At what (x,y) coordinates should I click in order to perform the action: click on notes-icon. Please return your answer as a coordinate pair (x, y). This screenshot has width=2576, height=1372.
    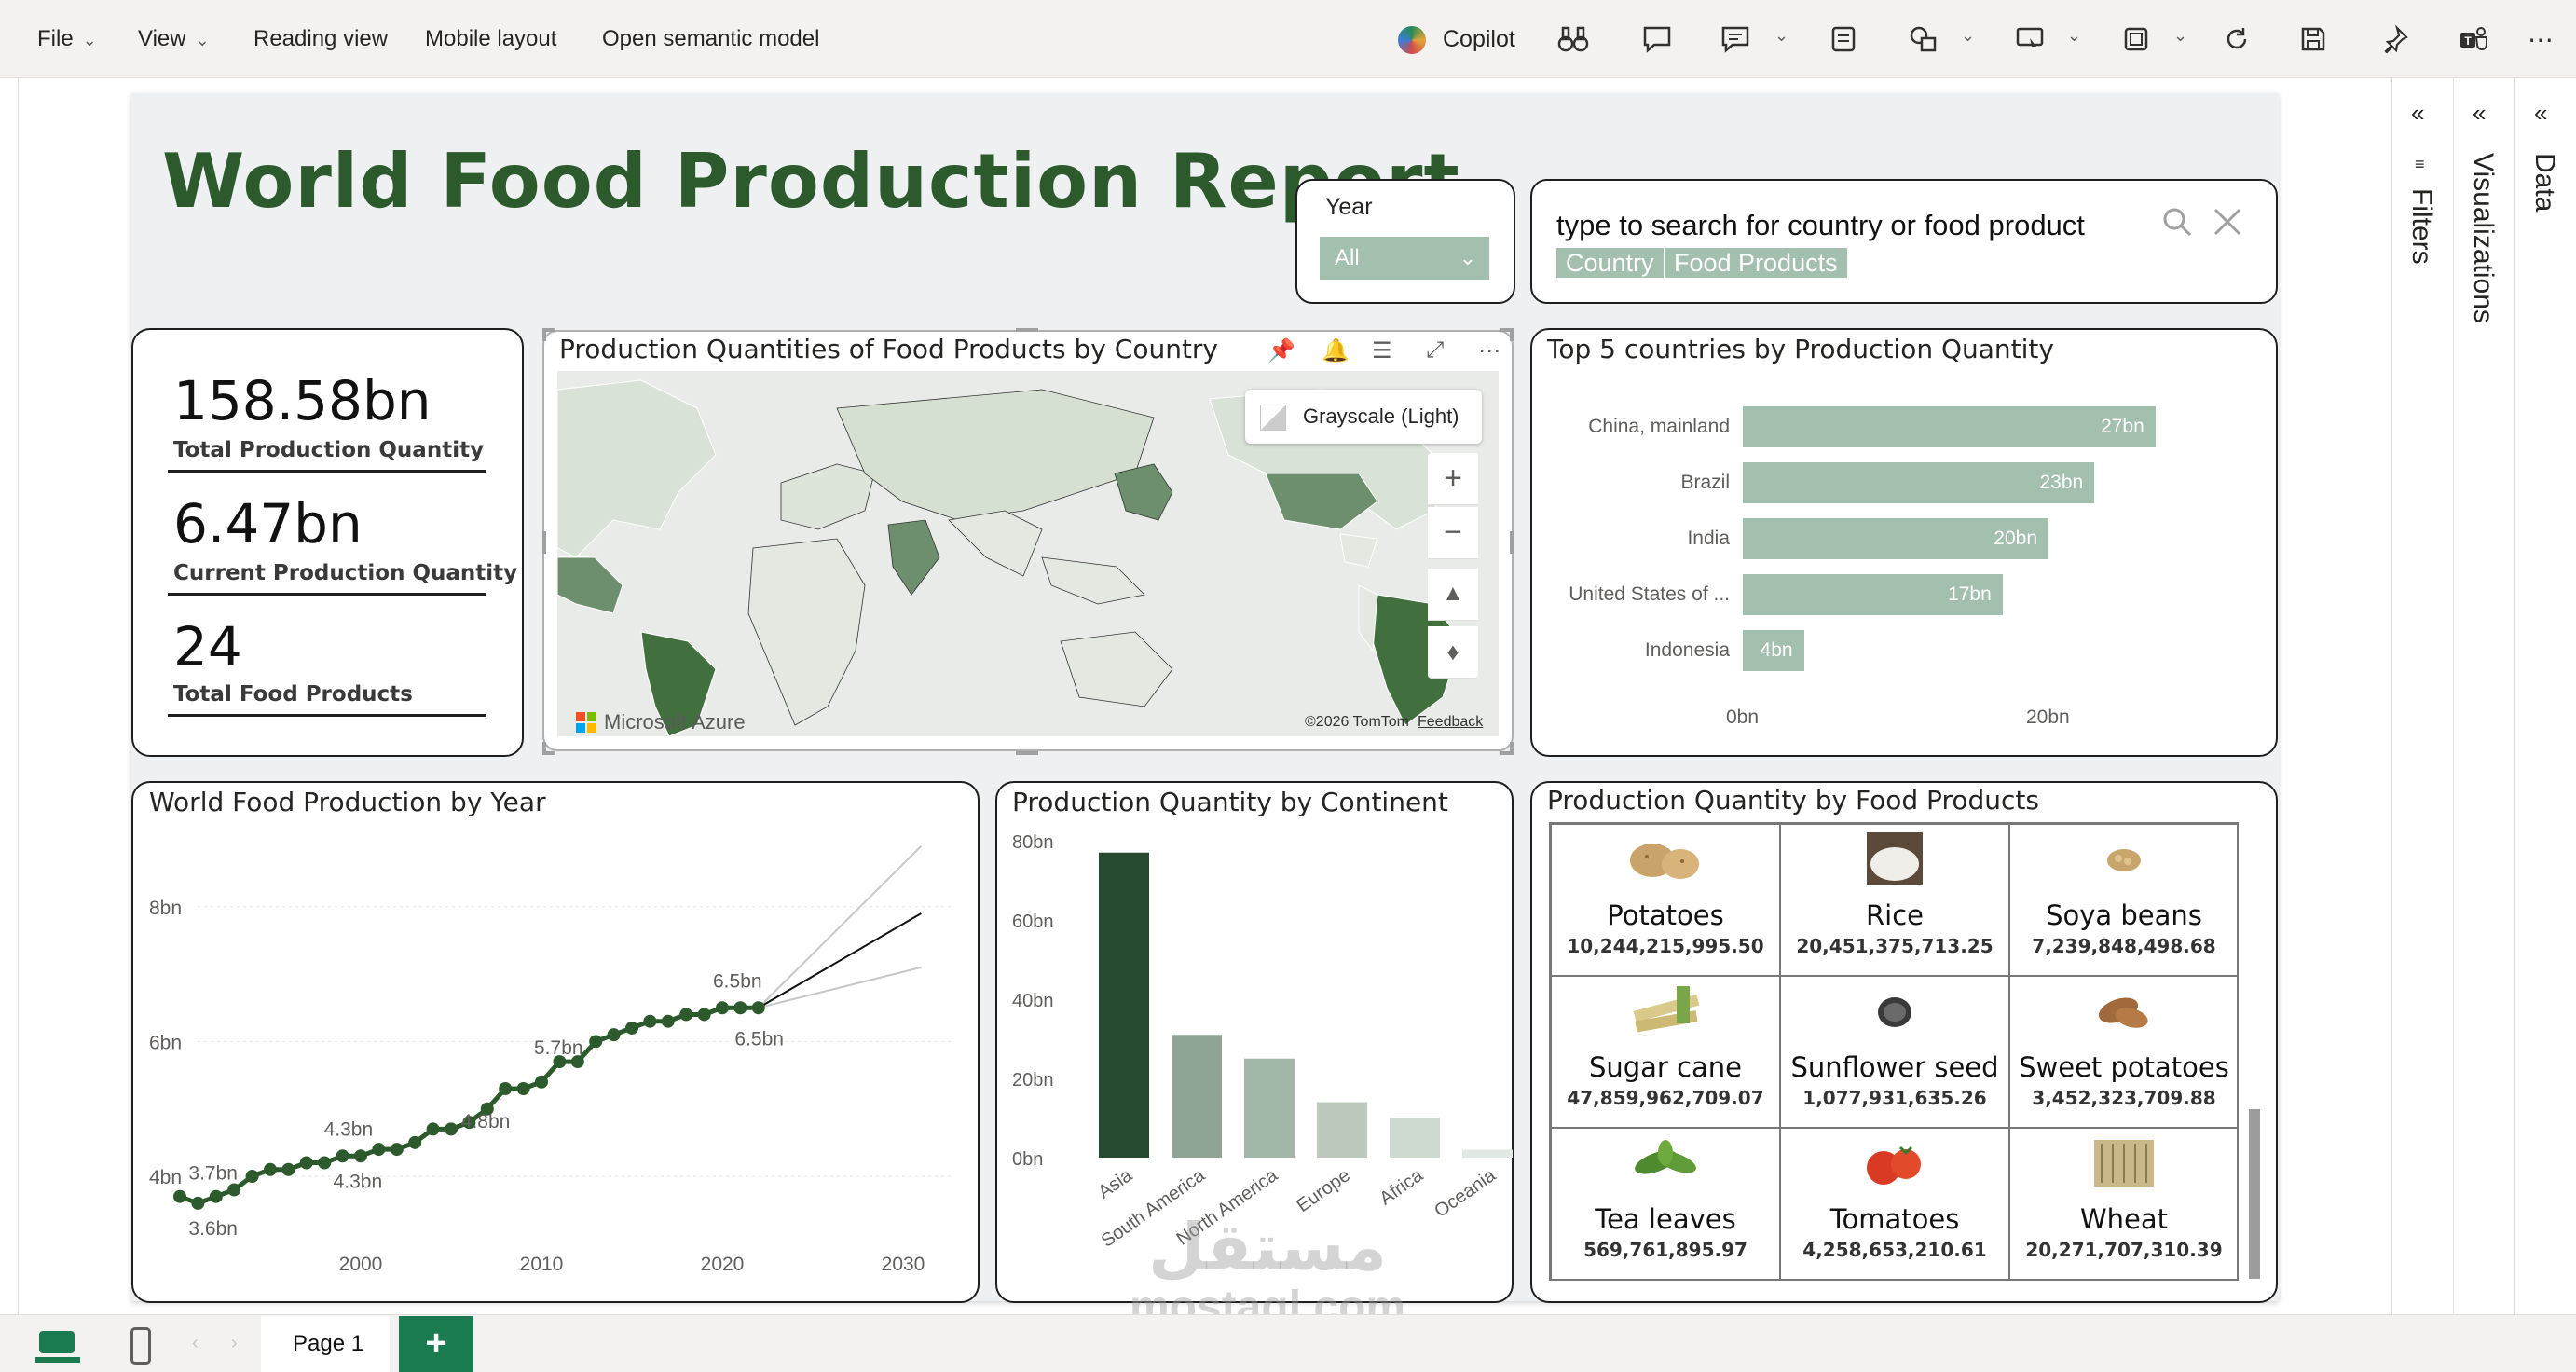
    Looking at the image, I should click on (1843, 39).